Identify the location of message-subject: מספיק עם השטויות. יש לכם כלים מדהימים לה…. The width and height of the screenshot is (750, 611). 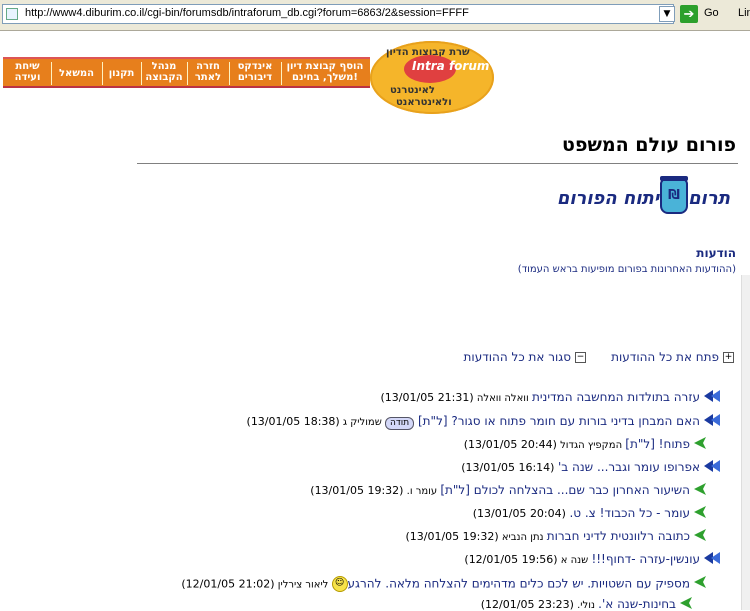
(519, 584).